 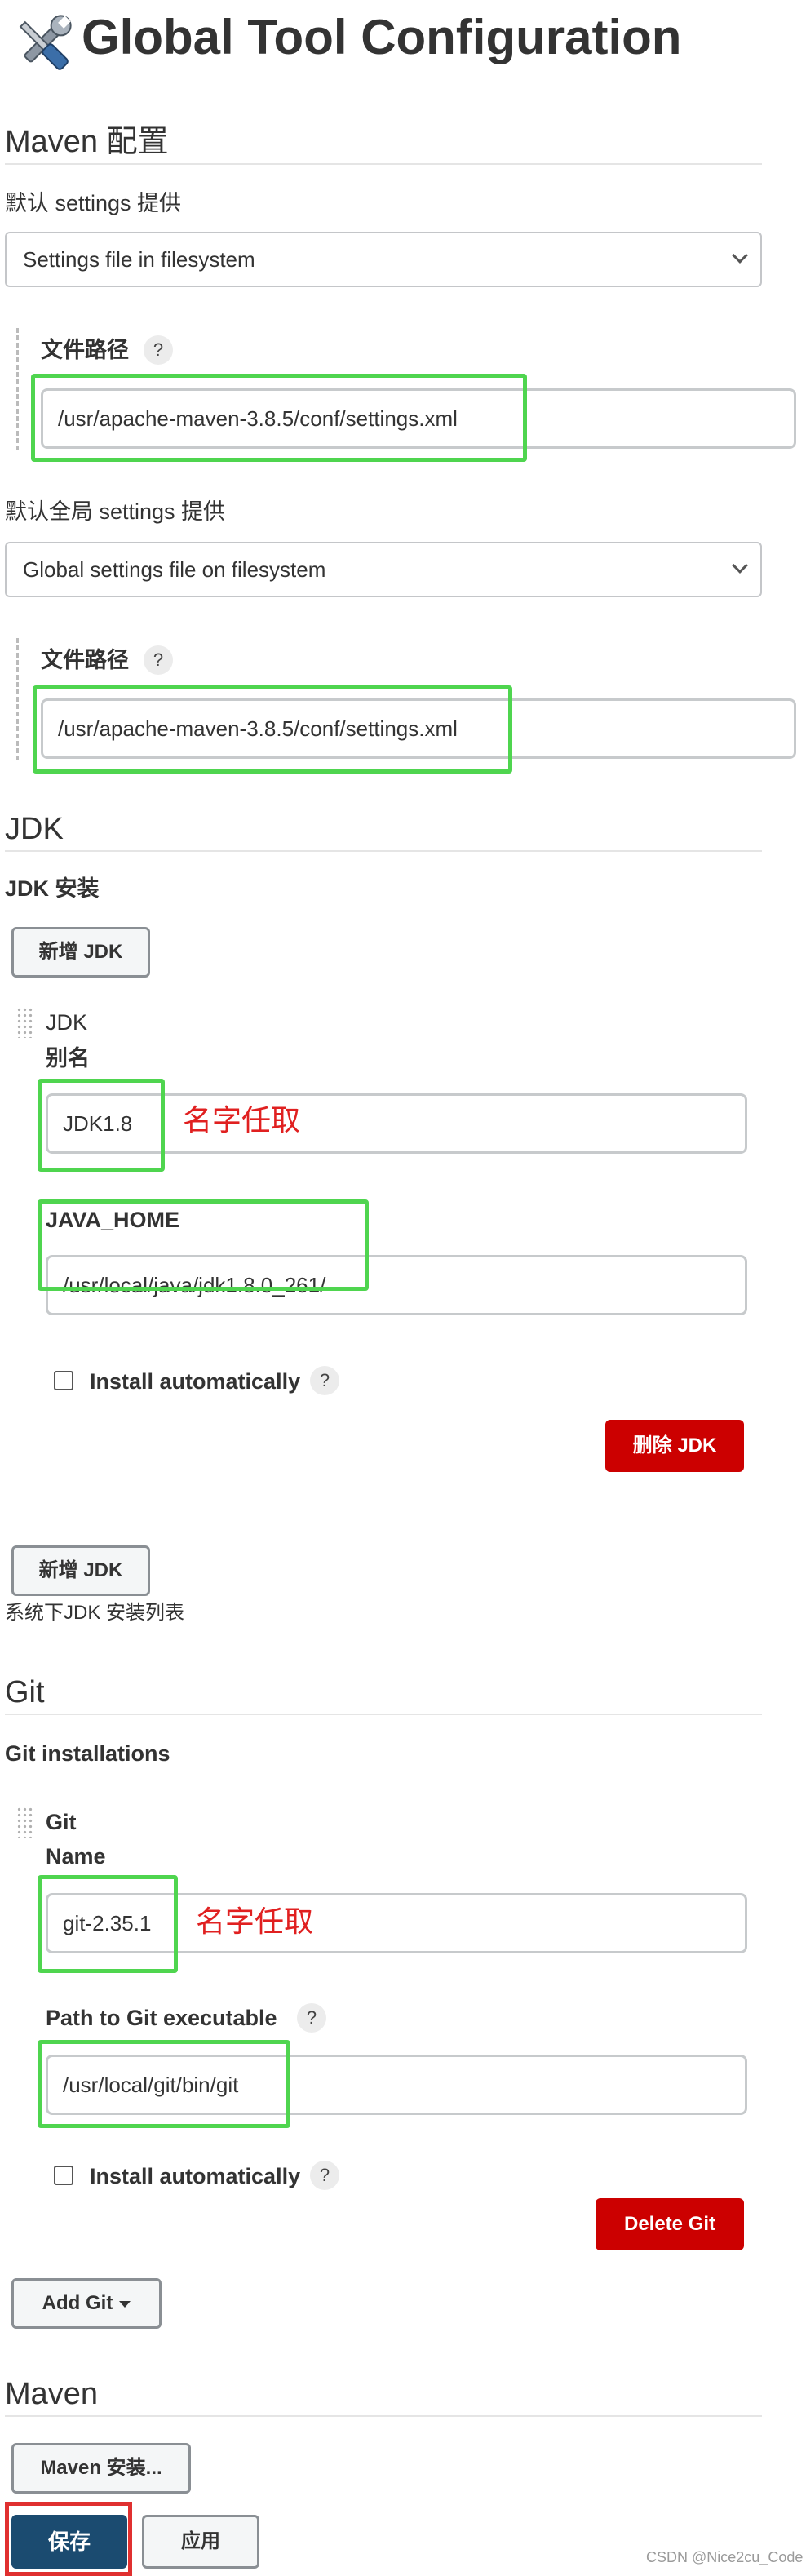 I want to click on caret-down-icon, so click(x=125, y=2304).